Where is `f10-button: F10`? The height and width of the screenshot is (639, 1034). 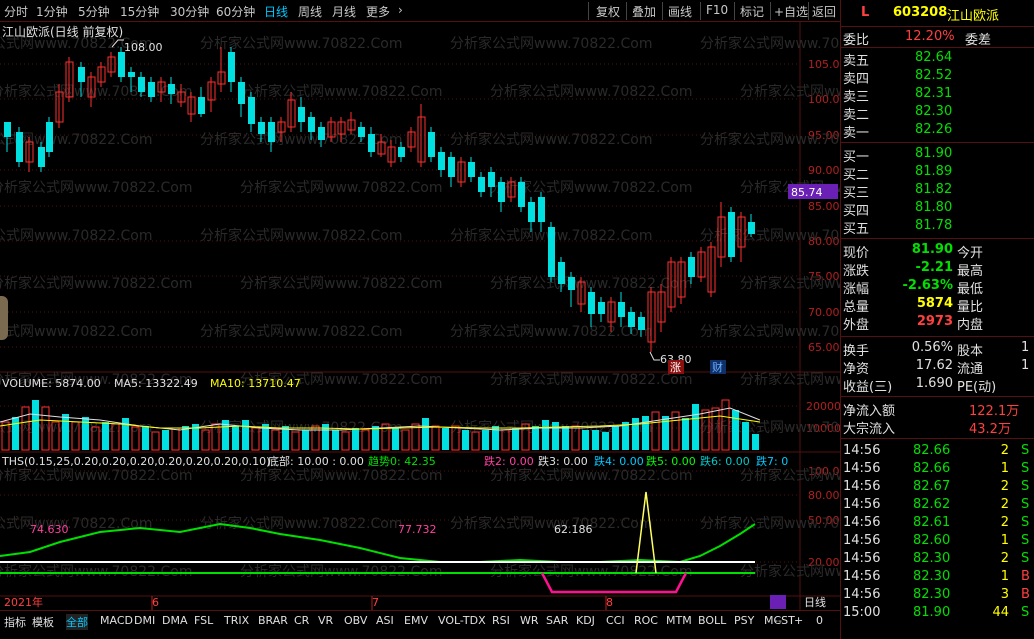
f10-button: F10 is located at coordinates (717, 10).